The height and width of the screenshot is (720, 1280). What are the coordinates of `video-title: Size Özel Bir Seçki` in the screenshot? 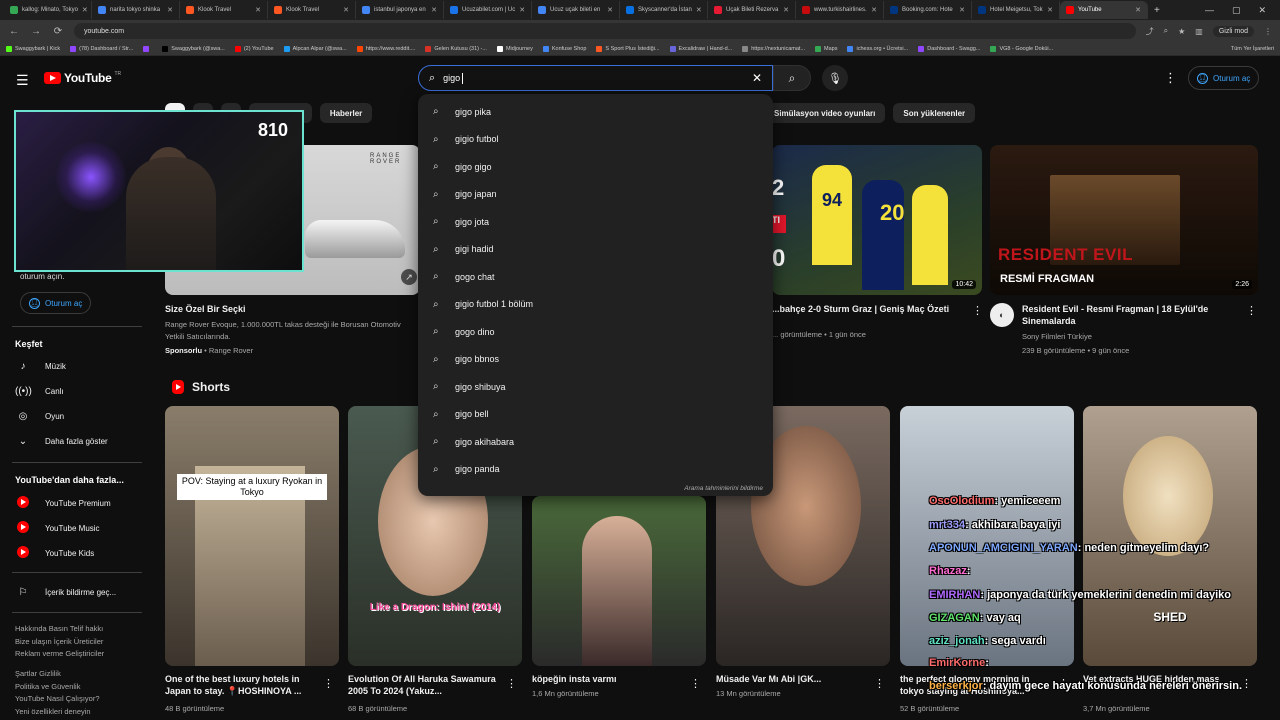 It's located at (292, 309).